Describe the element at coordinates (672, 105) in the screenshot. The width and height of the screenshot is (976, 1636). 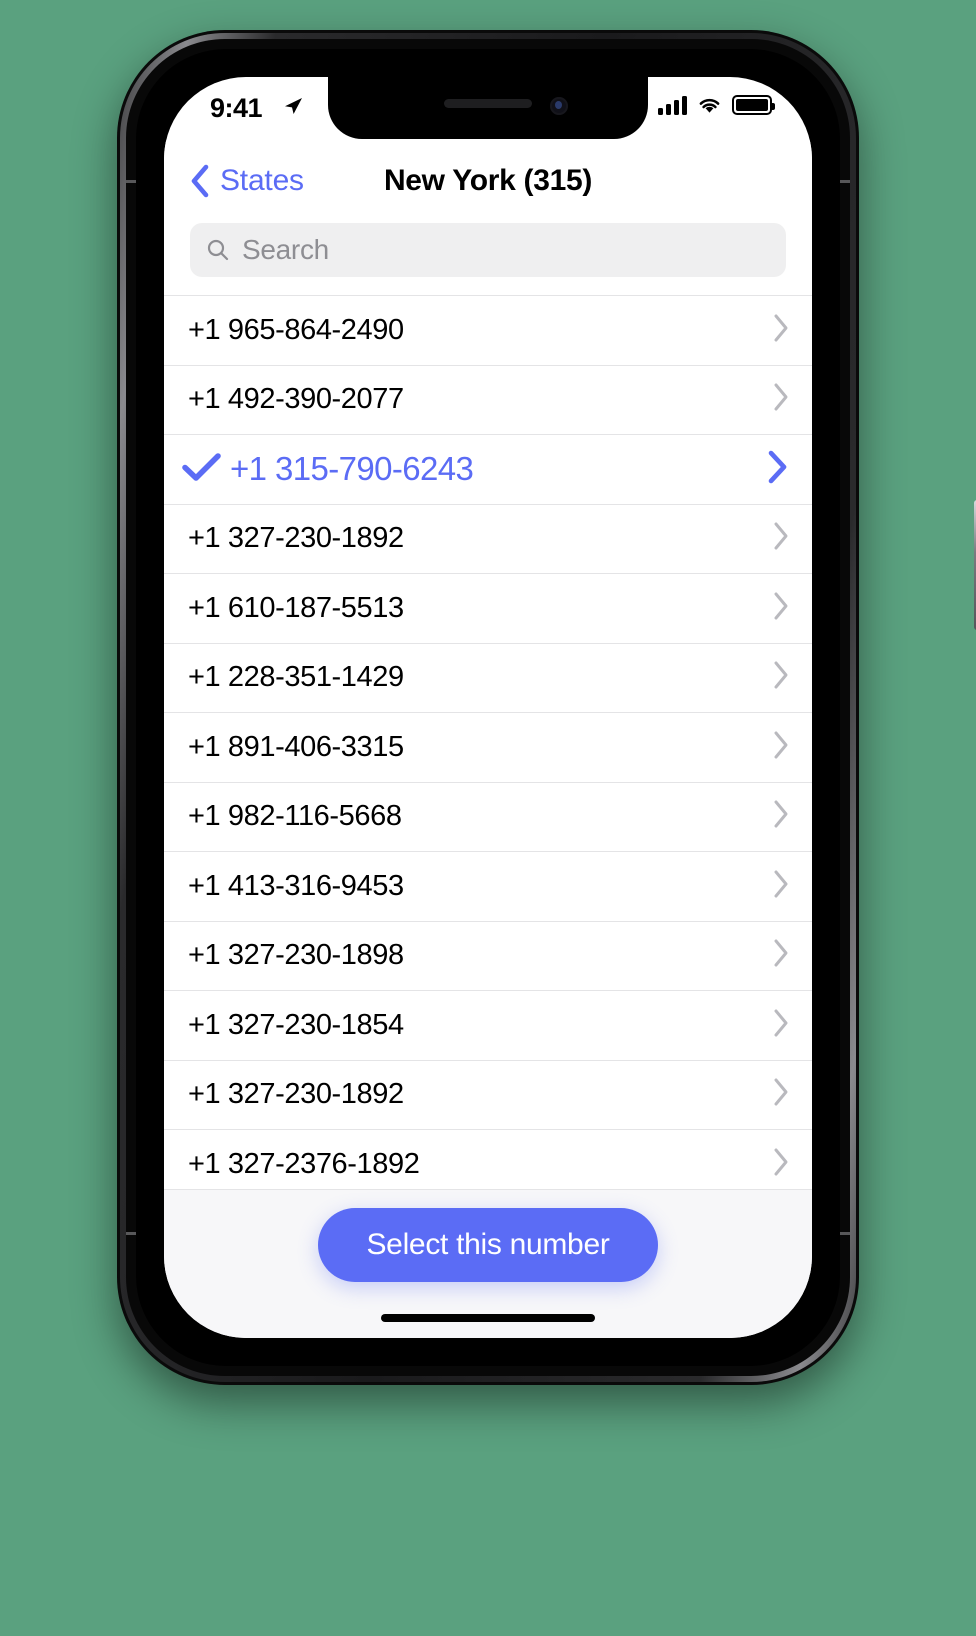
I see `cellular-signal-icon` at that location.